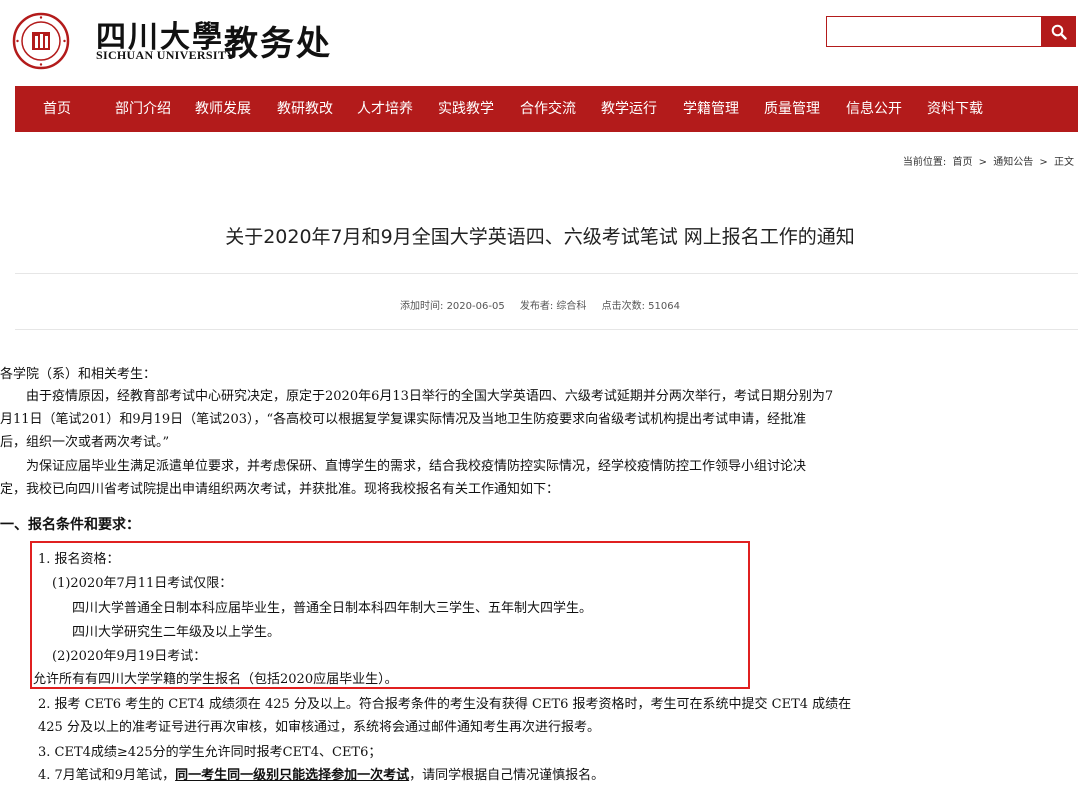 The height and width of the screenshot is (795, 1080). What do you see at coordinates (107, 775) in the screenshot?
I see `body-text: 4. 7月笔试和9月笔试，` at bounding box center [107, 775].